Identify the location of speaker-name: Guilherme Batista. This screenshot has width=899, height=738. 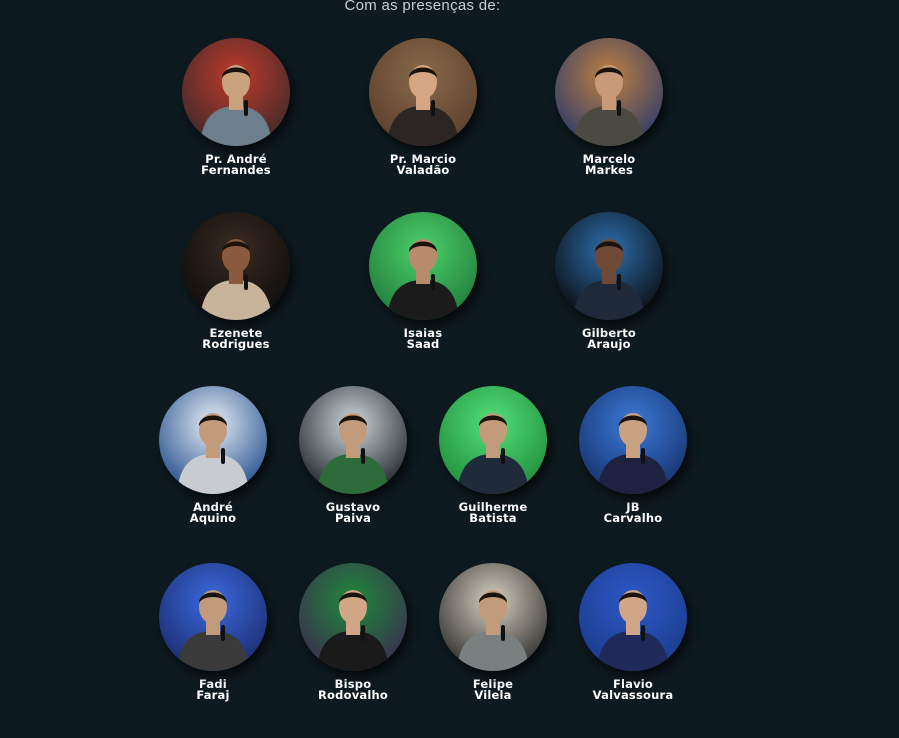
(493, 513).